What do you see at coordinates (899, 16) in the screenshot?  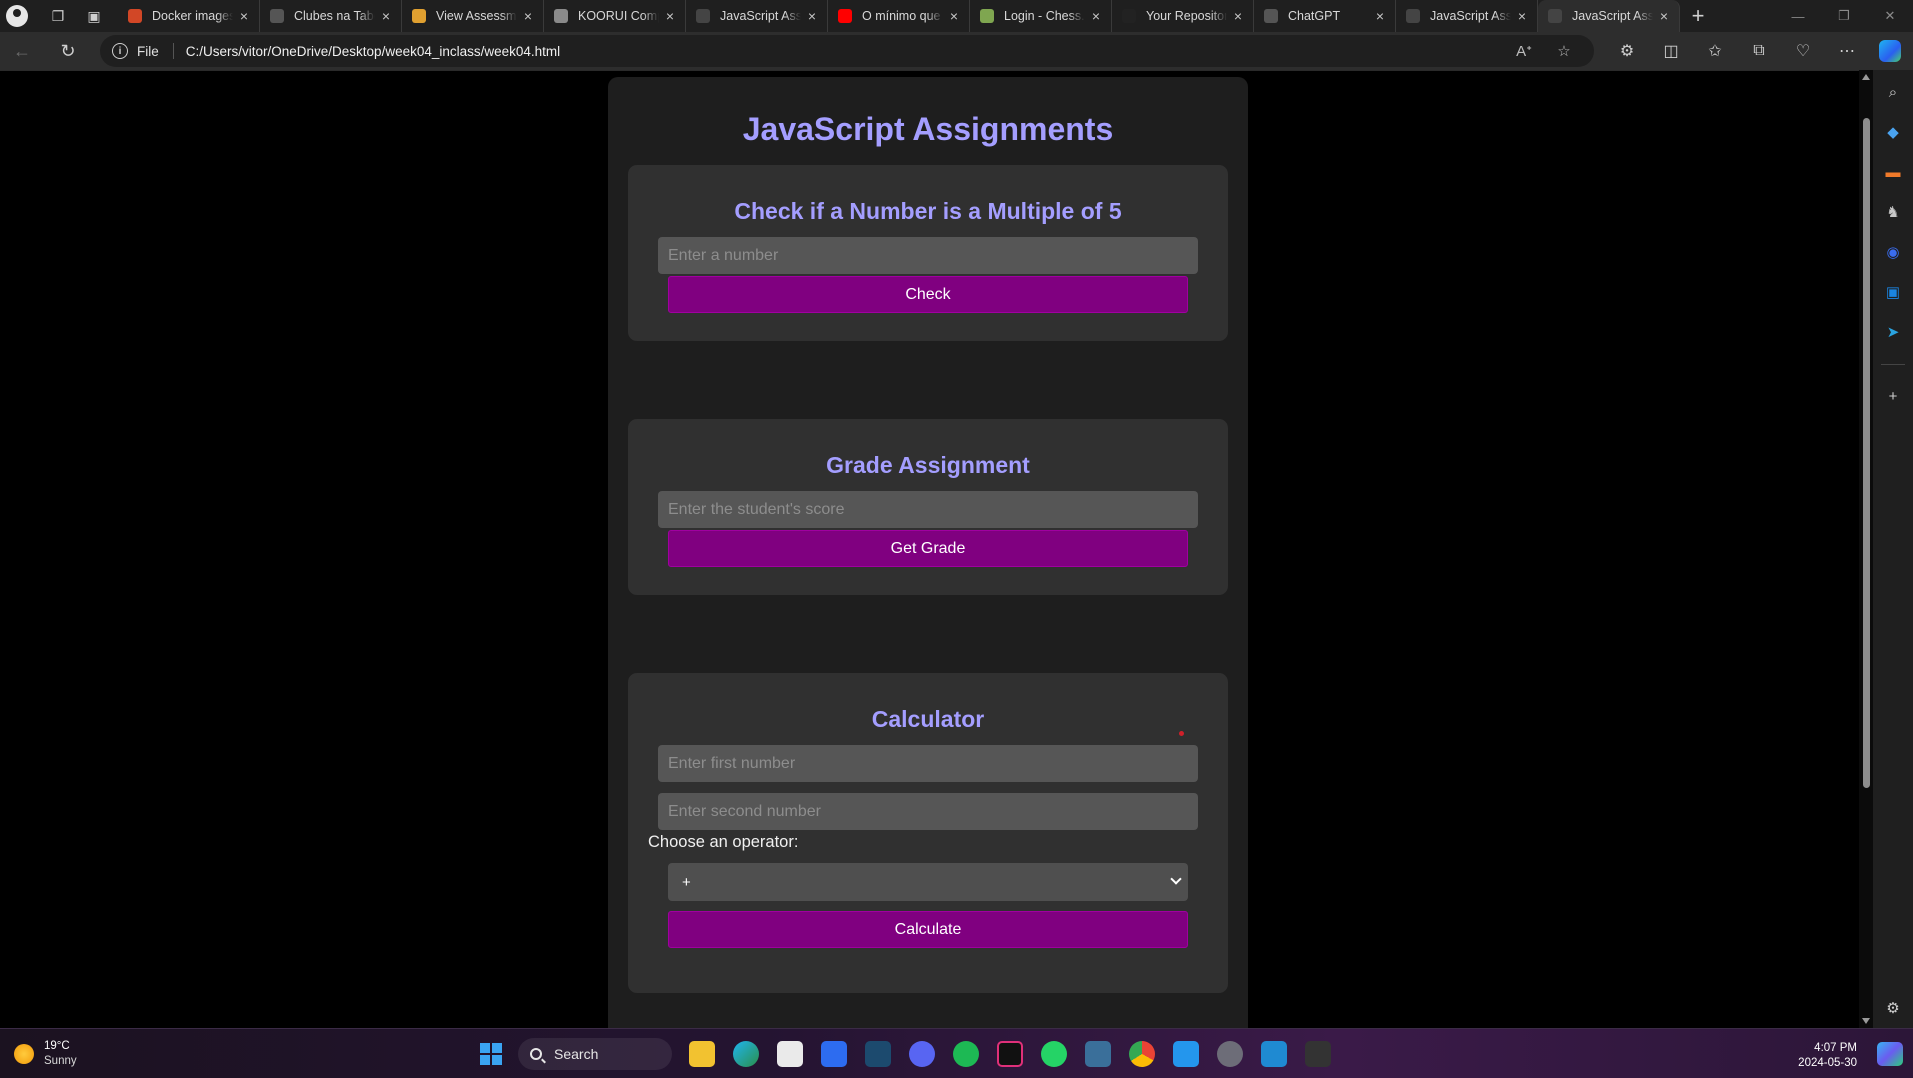 I see `browser-tab: O mínimo que ×` at bounding box center [899, 16].